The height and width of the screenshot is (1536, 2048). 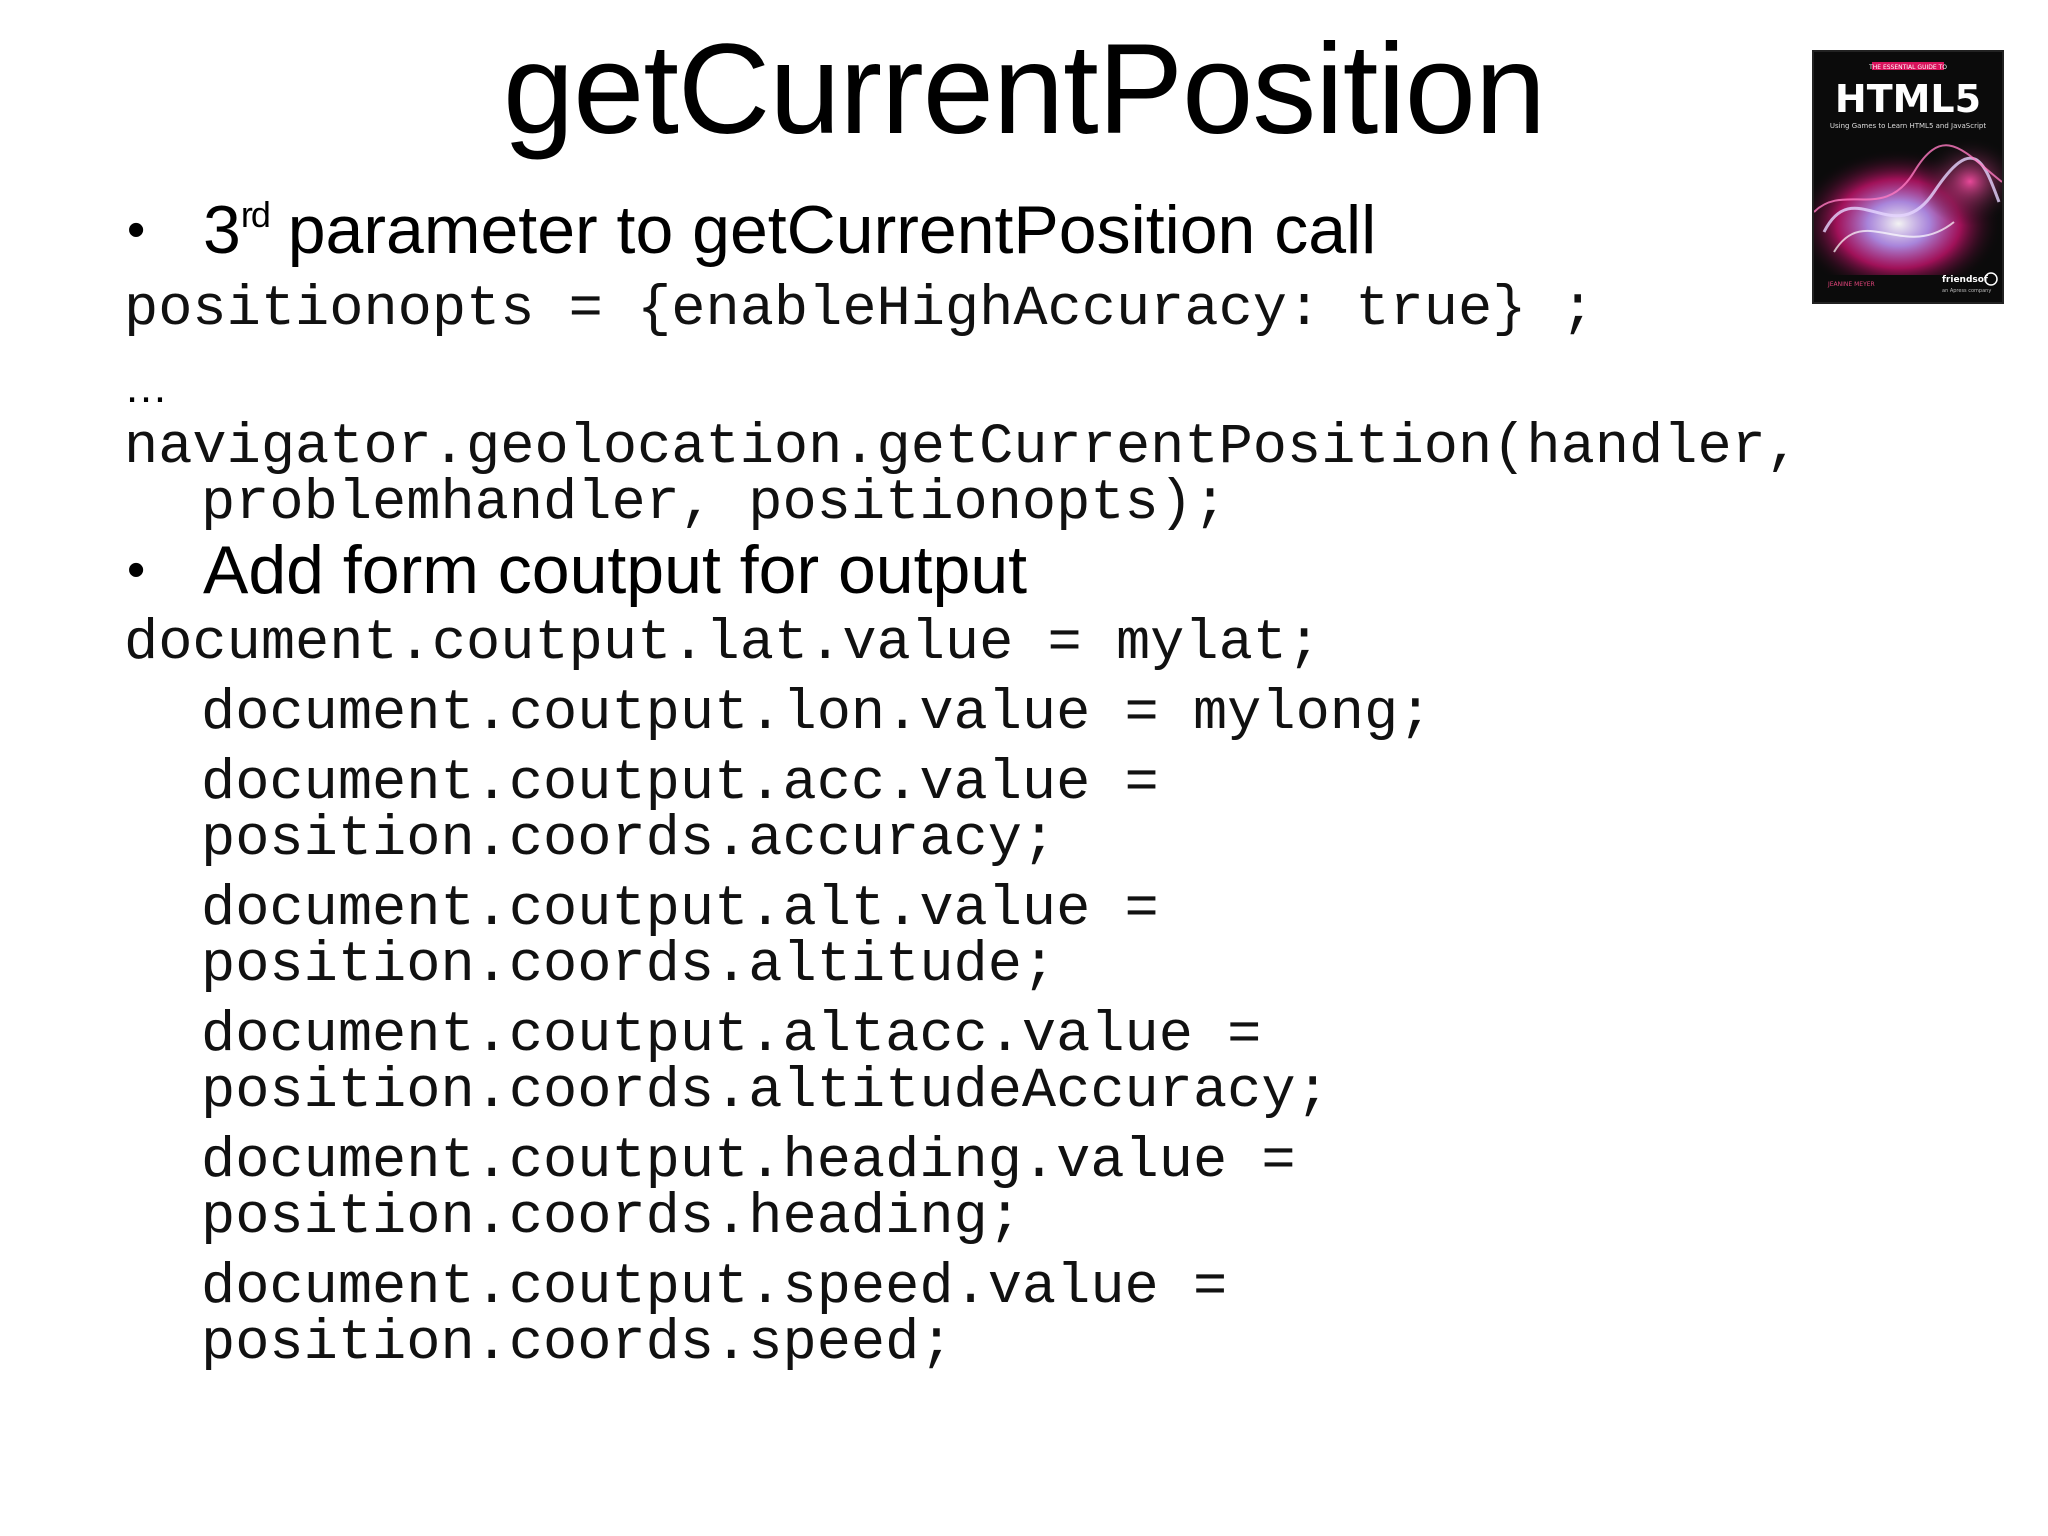 I want to click on book-author: JEANINE MEYER, so click(x=1851, y=284).